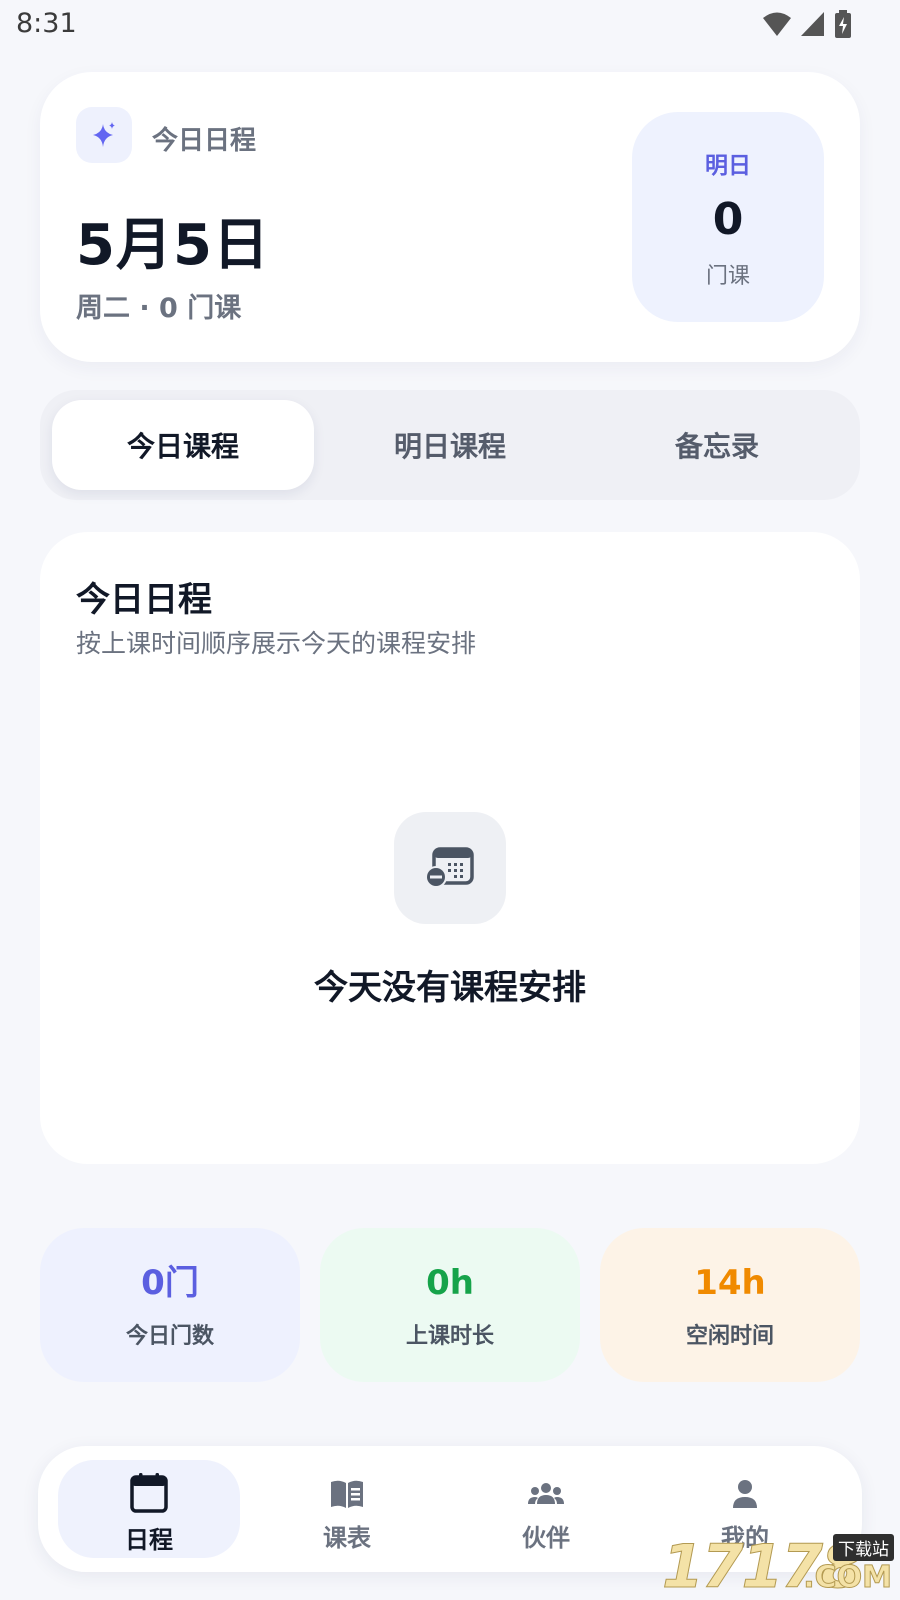  Describe the element at coordinates (450, 868) in the screenshot. I see `calendar-remove-icon` at that location.